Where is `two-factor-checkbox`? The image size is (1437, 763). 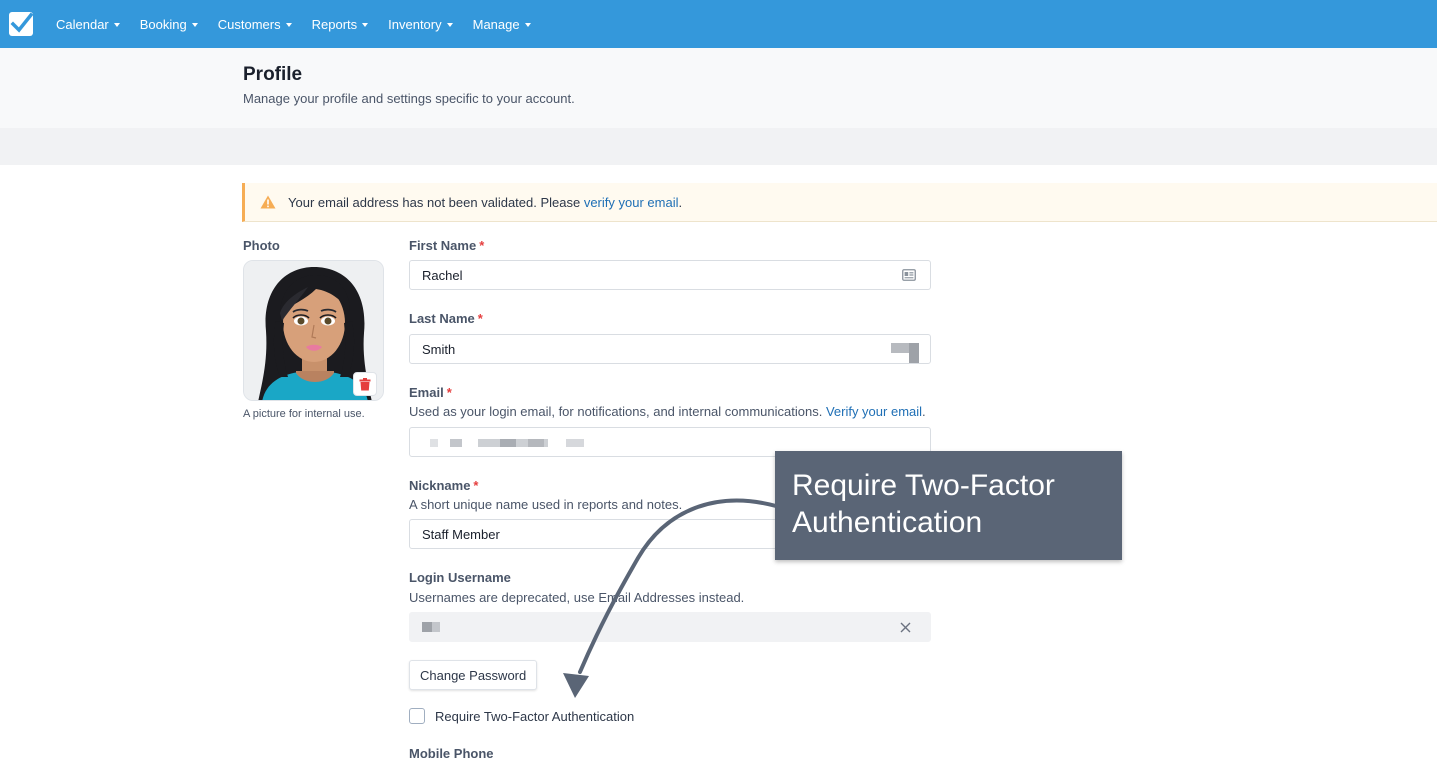 two-factor-checkbox is located at coordinates (417, 716).